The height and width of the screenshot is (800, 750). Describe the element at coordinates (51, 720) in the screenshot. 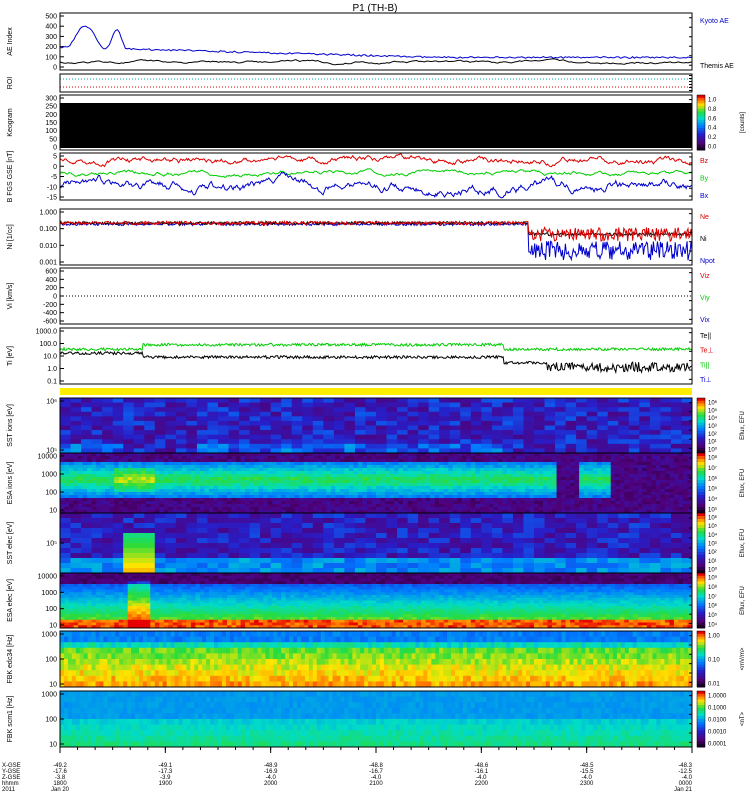

I see `ytick-label-fbk_b-1: 100` at that location.